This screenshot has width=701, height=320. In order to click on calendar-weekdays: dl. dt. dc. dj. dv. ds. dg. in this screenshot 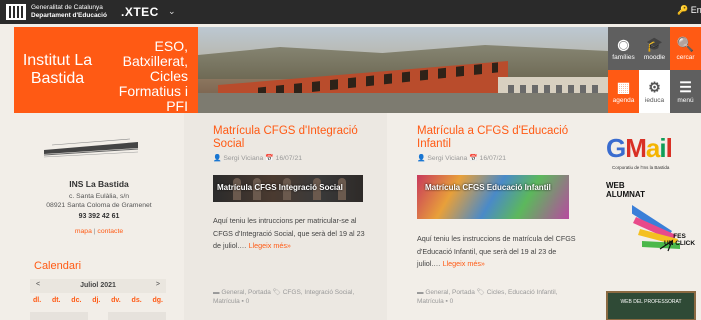, I will do `click(98, 300)`.